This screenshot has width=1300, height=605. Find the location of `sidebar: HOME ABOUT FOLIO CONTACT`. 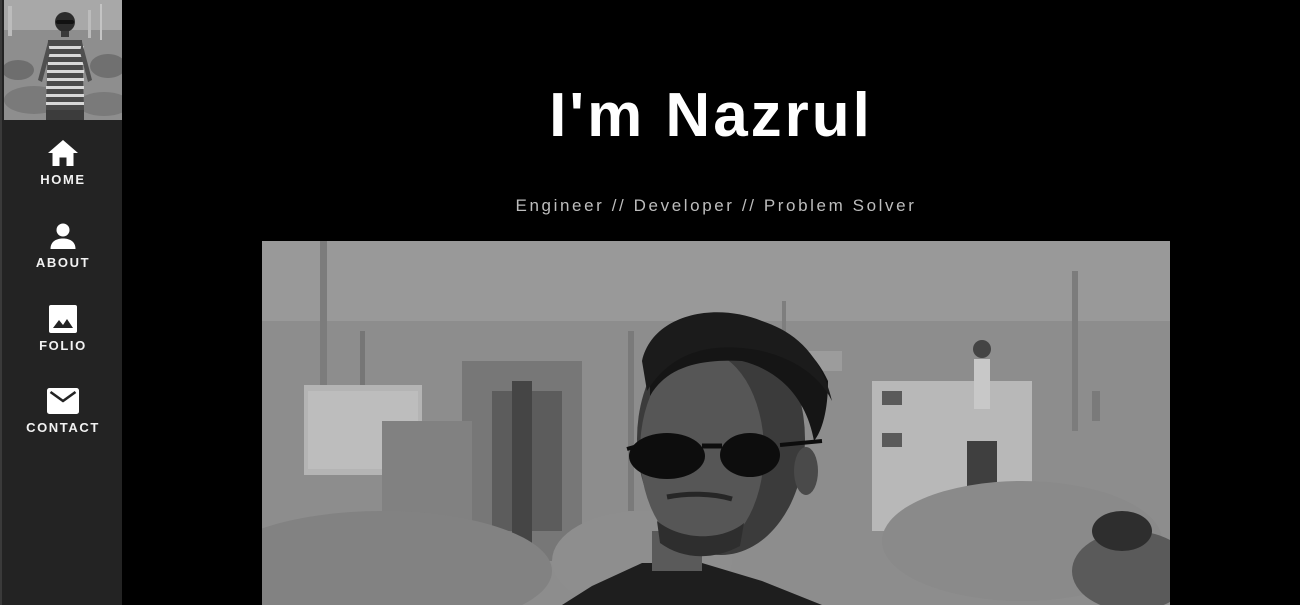

sidebar: HOME ABOUT FOLIO CONTACT is located at coordinates (62, 302).